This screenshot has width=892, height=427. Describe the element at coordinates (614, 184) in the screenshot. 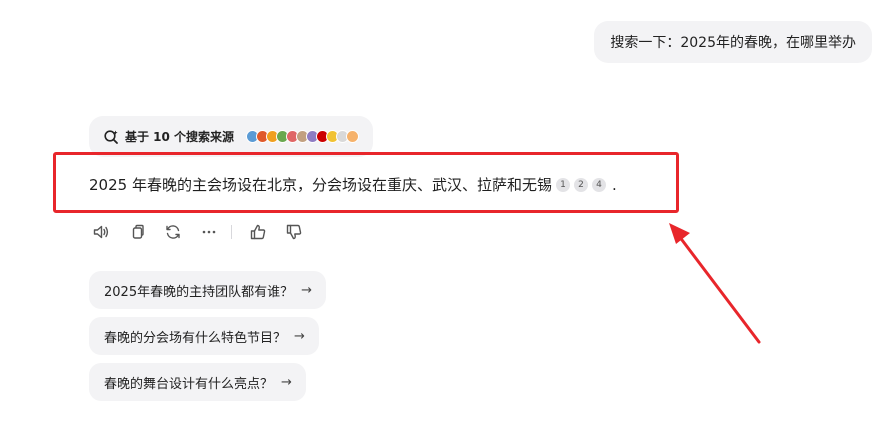

I see `answer-end: .` at that location.